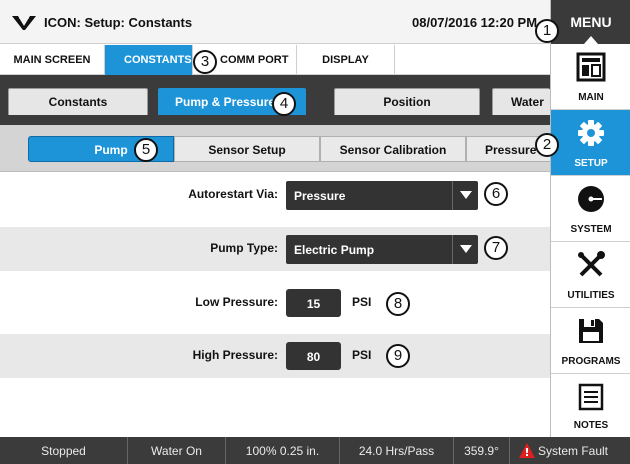 This screenshot has width=630, height=464. I want to click on system-dial-icon, so click(591, 199).